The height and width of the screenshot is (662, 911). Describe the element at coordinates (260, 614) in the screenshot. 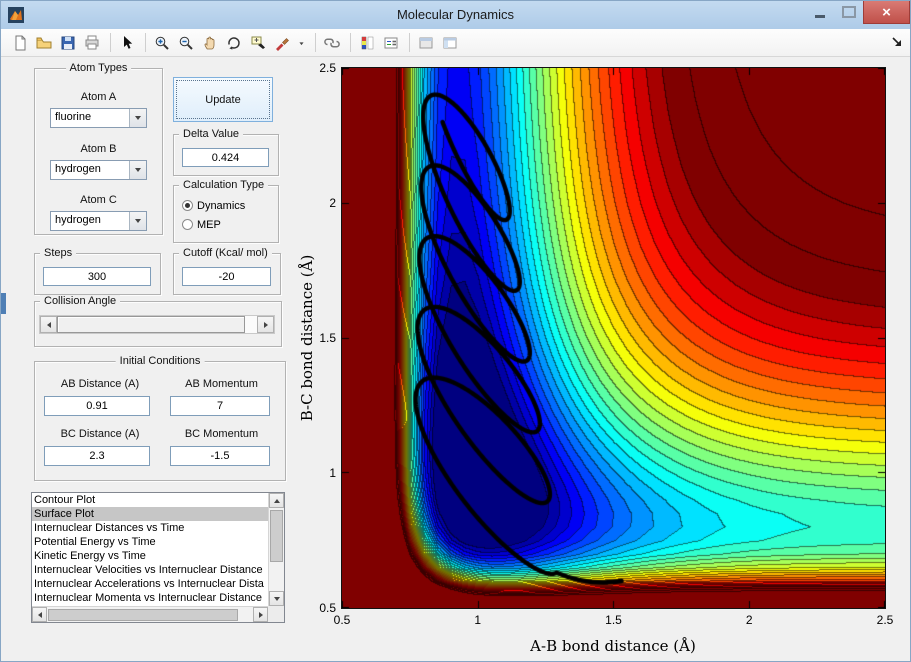

I see `scroll-right-icon` at that location.